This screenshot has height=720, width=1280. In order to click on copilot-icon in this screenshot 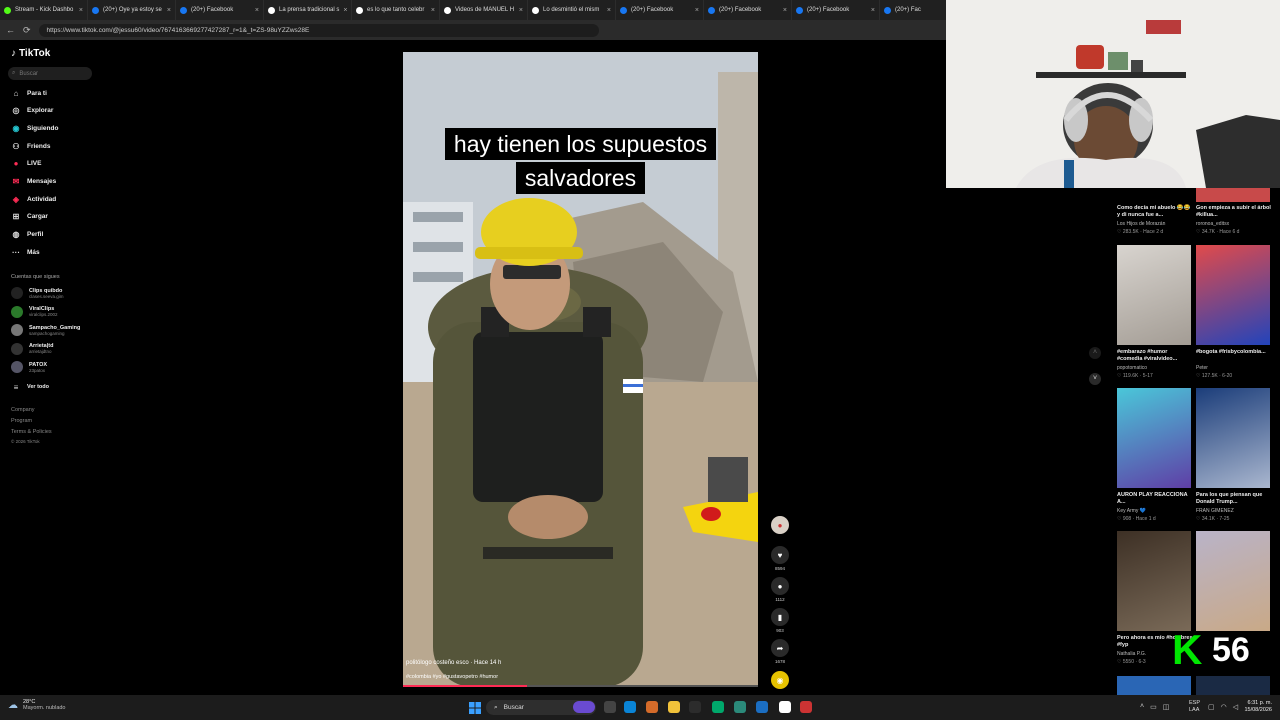, I will do `click(652, 707)`.